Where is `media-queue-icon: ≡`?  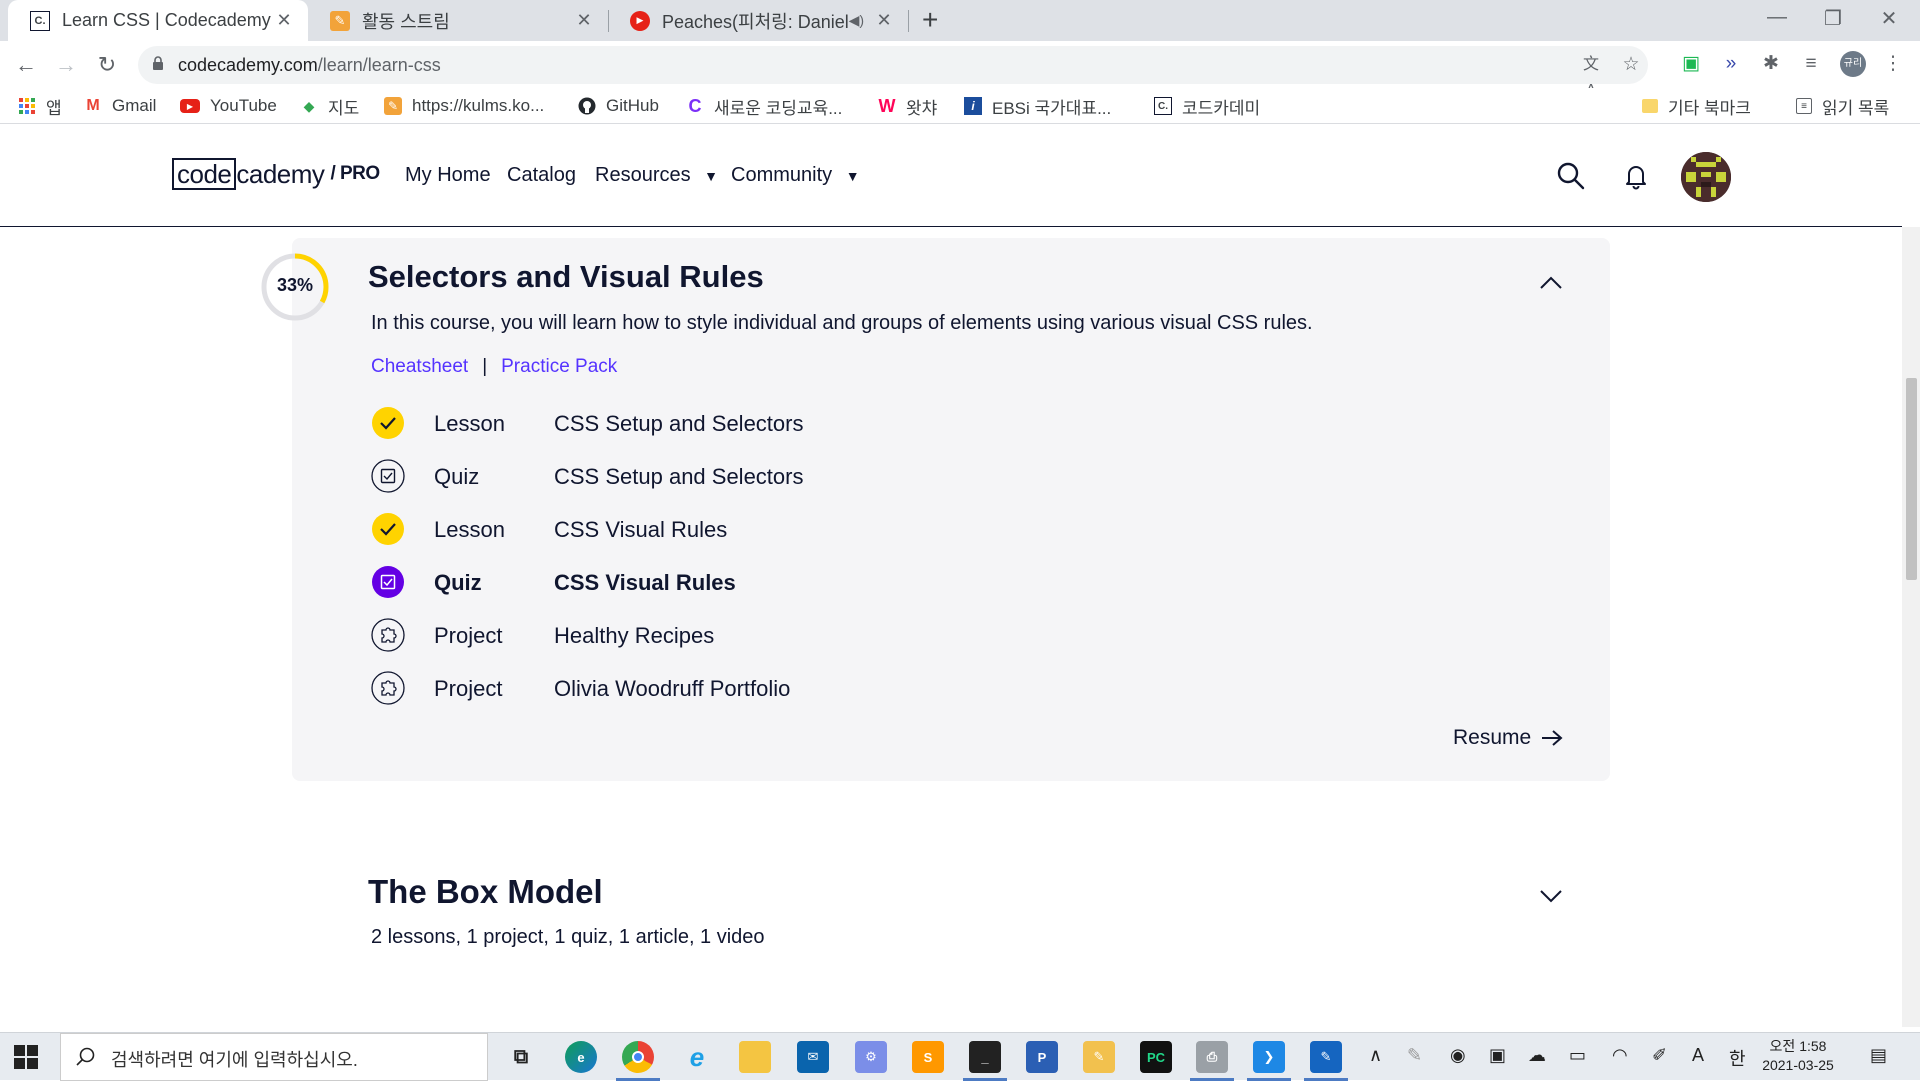
media-queue-icon: ≡ is located at coordinates (1811, 64).